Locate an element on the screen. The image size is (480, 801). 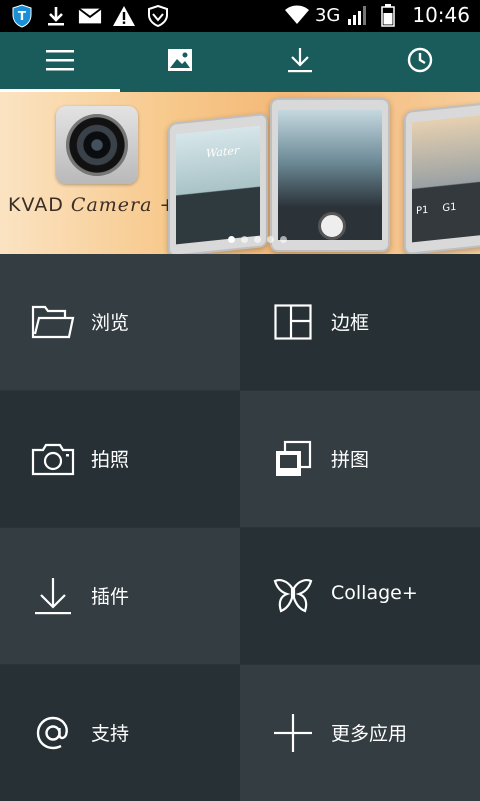
warning-icon is located at coordinates (124, 16).